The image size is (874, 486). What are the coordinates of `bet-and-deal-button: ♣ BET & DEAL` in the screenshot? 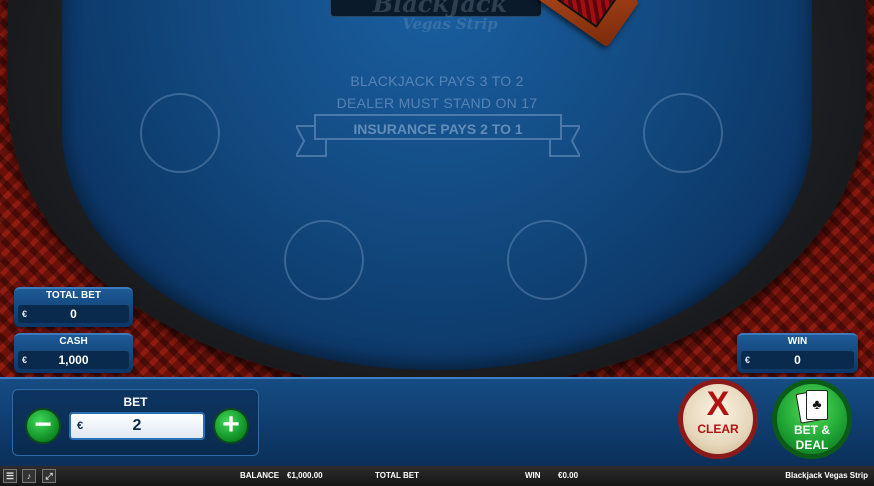 It's located at (812, 419).